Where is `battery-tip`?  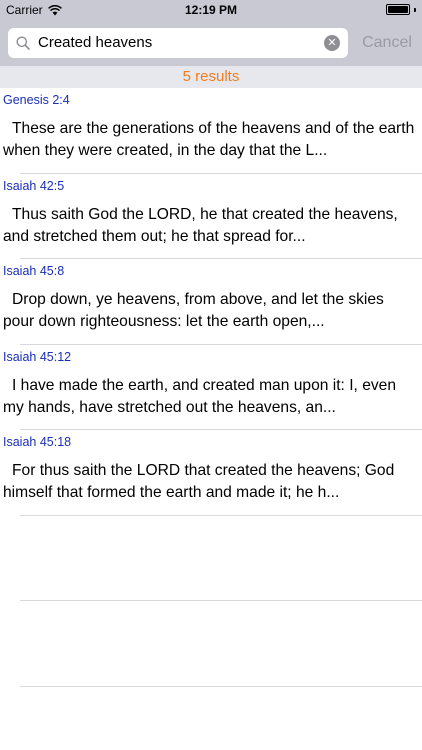 battery-tip is located at coordinates (415, 9).